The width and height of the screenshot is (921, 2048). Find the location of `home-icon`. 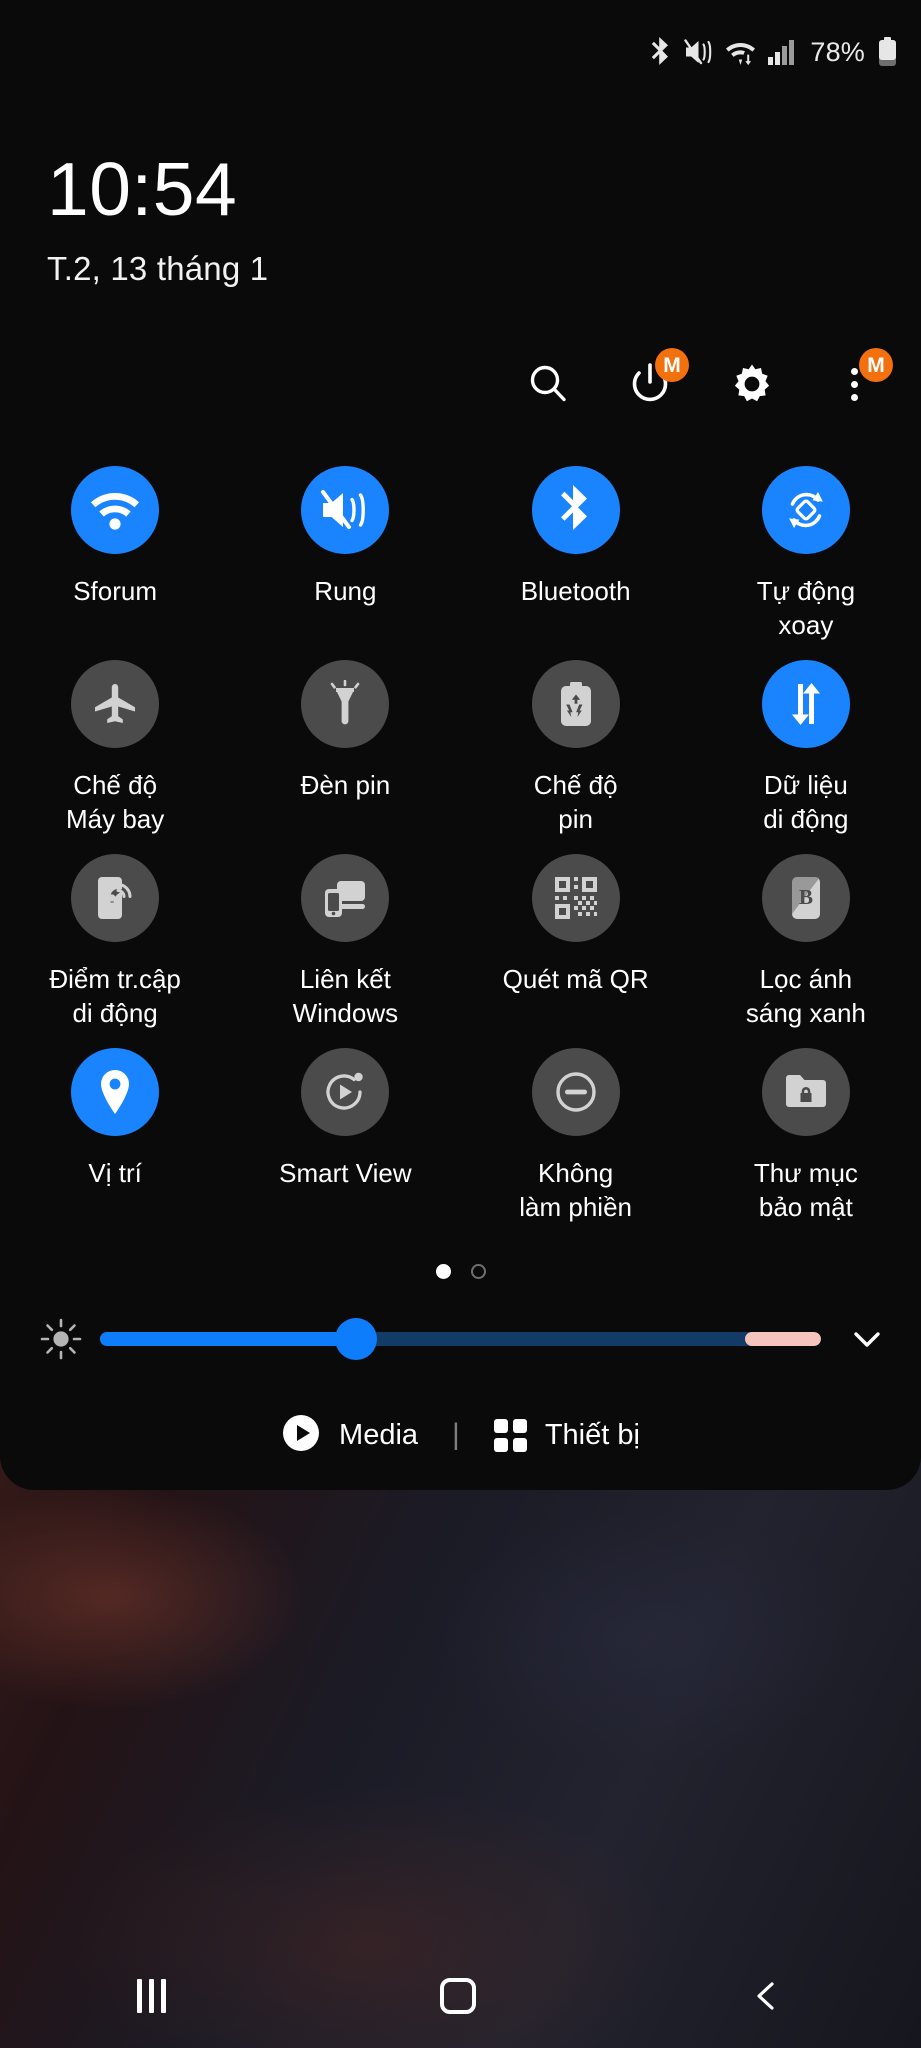

home-icon is located at coordinates (458, 1996).